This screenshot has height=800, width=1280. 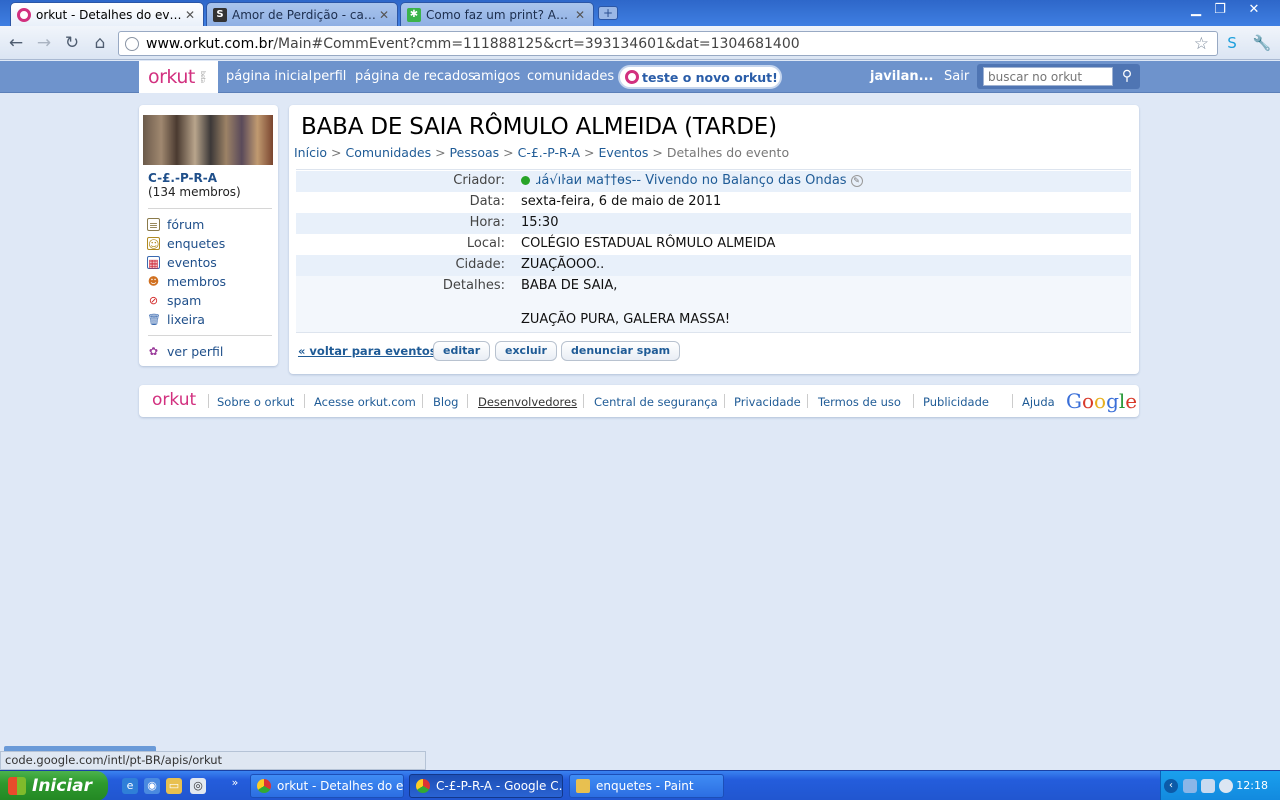 I want to click on delete-button: excluir, so click(x=526, y=351).